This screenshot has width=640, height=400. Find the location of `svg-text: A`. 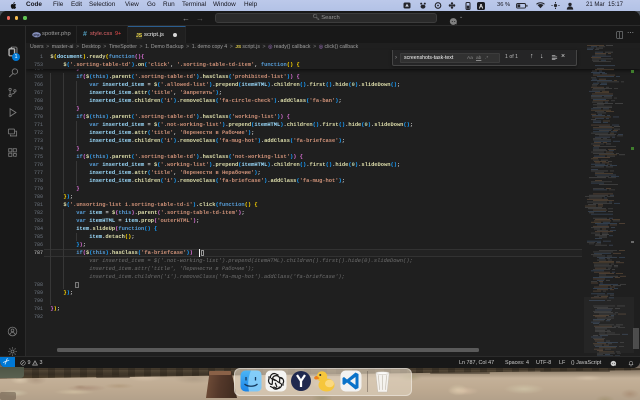

svg-text: A is located at coordinates (481, 7).